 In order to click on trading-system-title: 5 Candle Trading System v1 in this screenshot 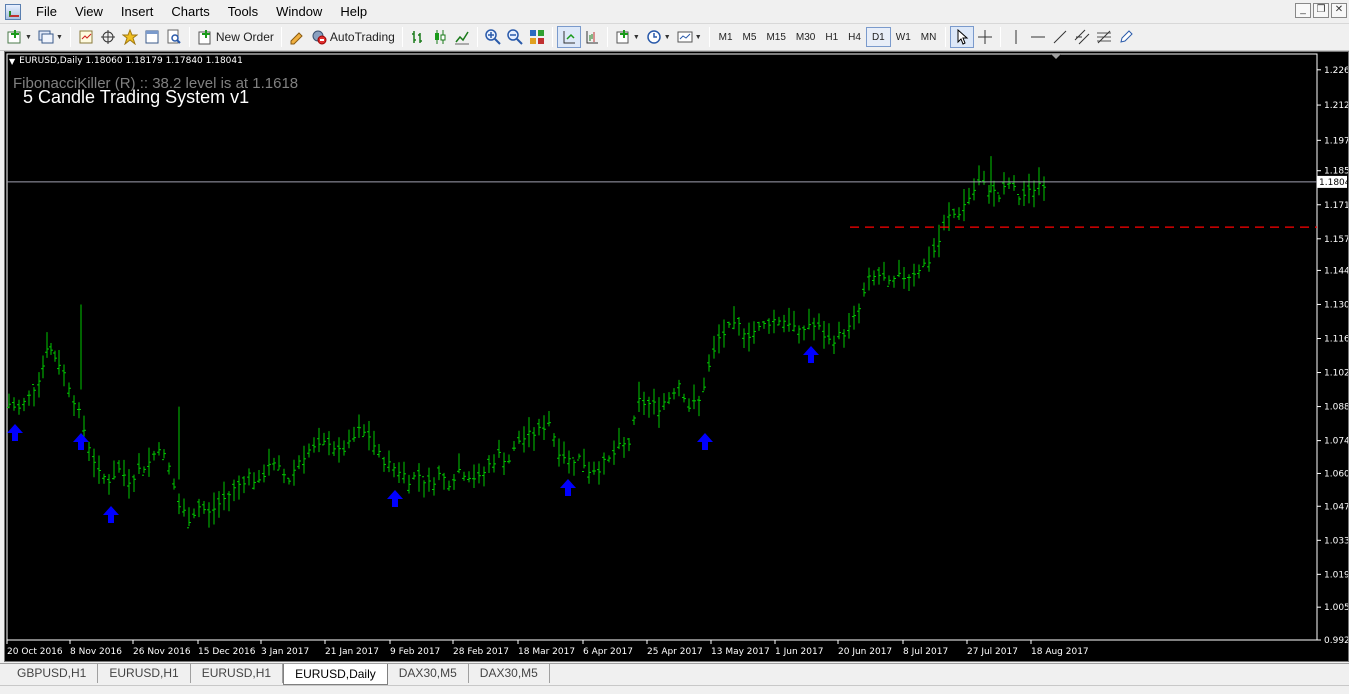, I will do `click(136, 97)`.